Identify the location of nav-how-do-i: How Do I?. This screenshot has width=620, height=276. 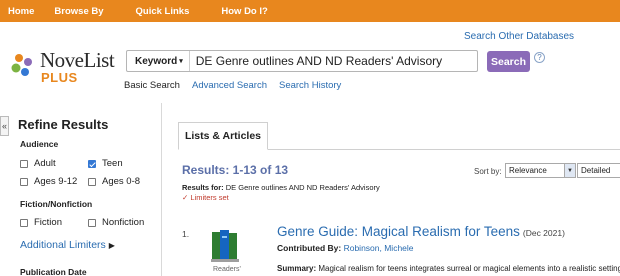
(236, 11).